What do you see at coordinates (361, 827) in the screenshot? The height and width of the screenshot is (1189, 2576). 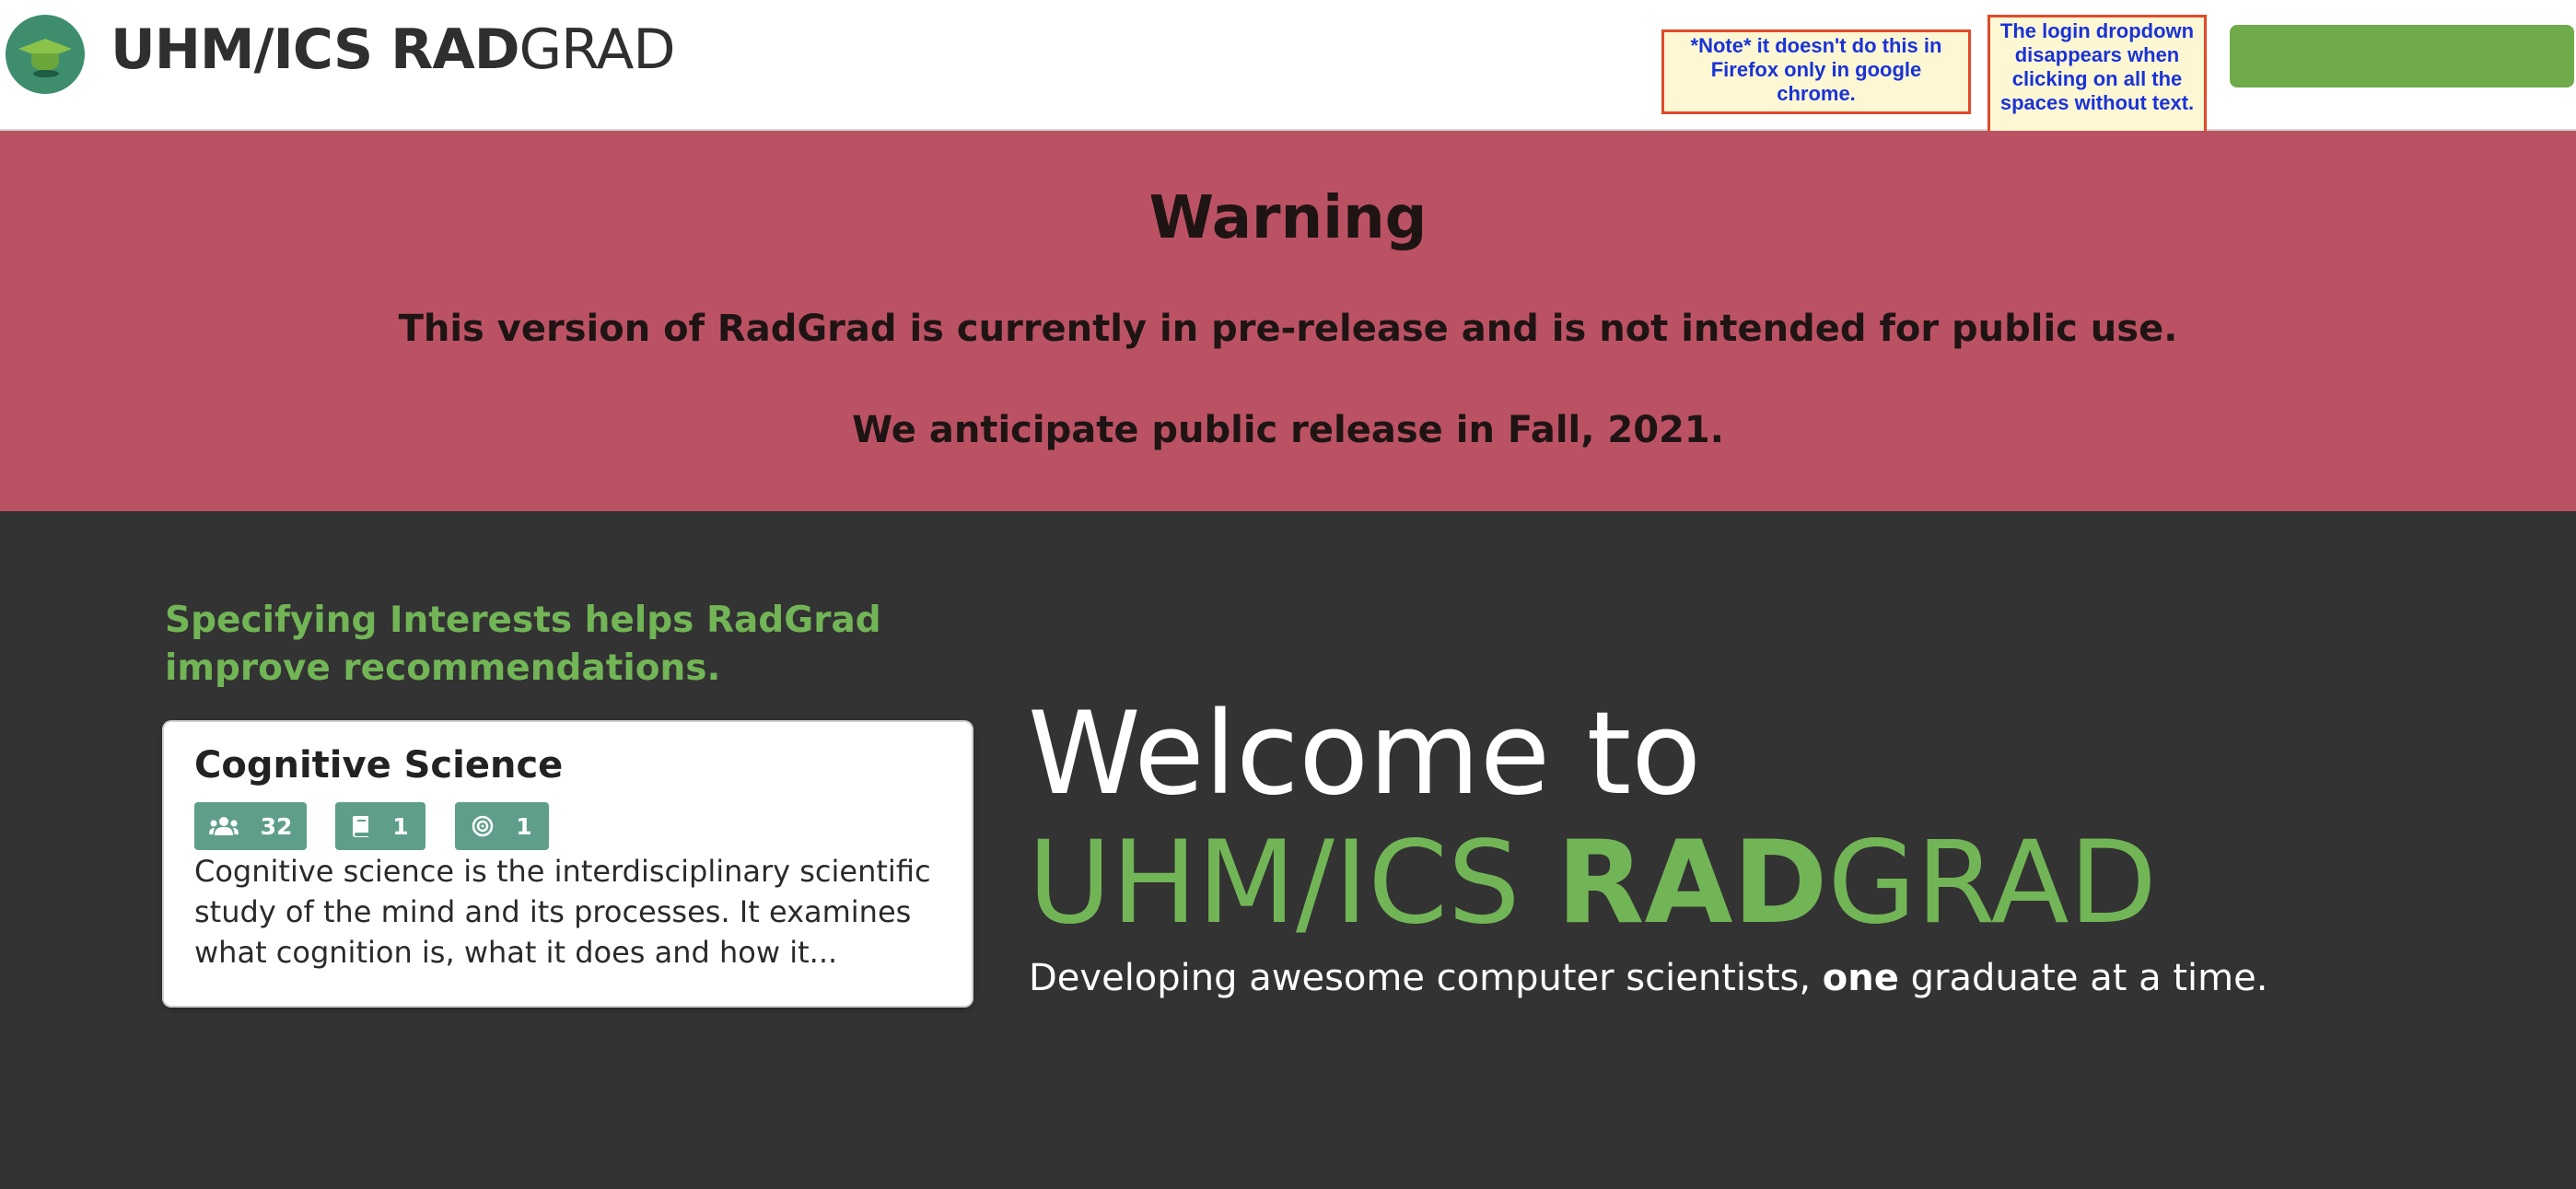 I see `book-icon` at bounding box center [361, 827].